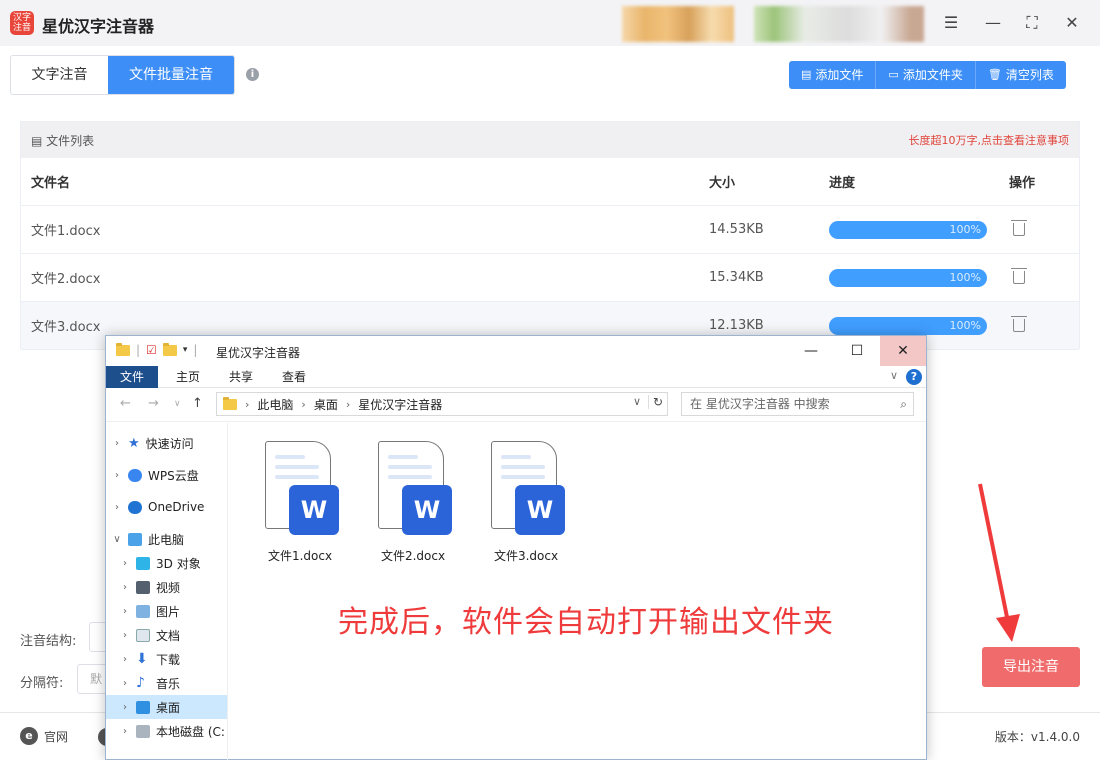 The width and height of the screenshot is (1100, 760). Describe the element at coordinates (415, 488) in the screenshot. I see `word-document-icon: W` at that location.